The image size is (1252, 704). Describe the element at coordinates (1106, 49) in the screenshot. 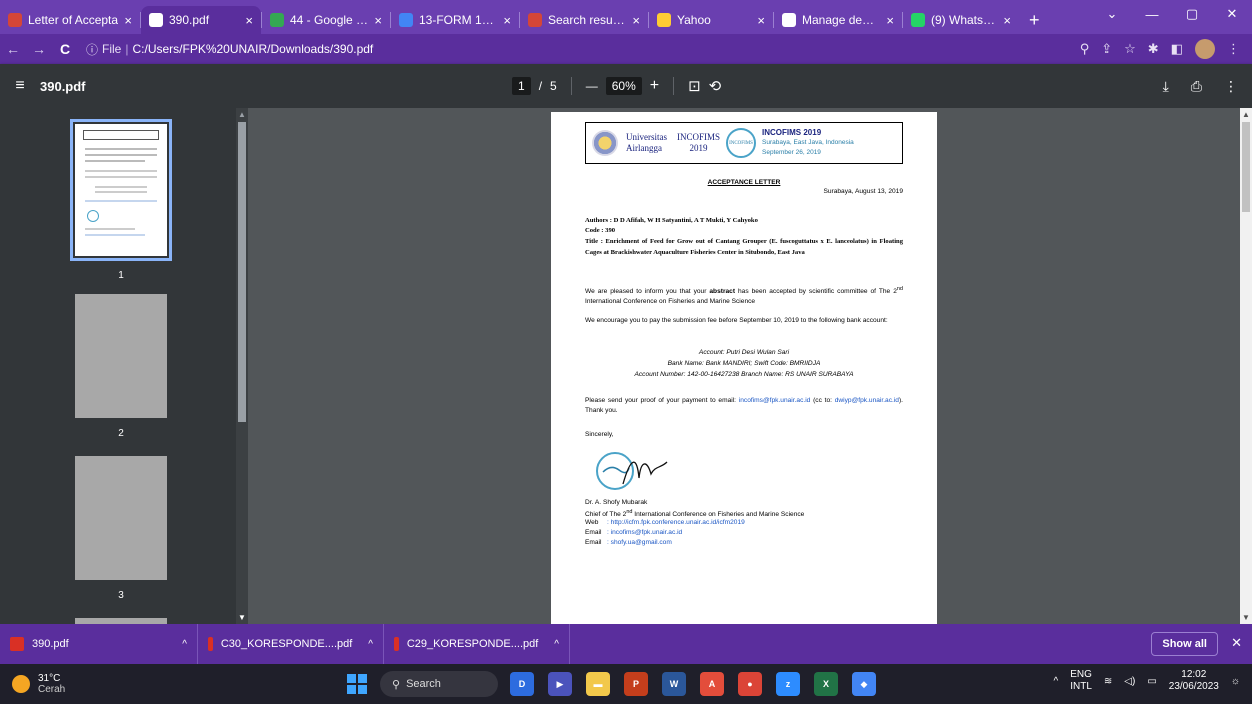

I see `share-icon: ⇪` at that location.